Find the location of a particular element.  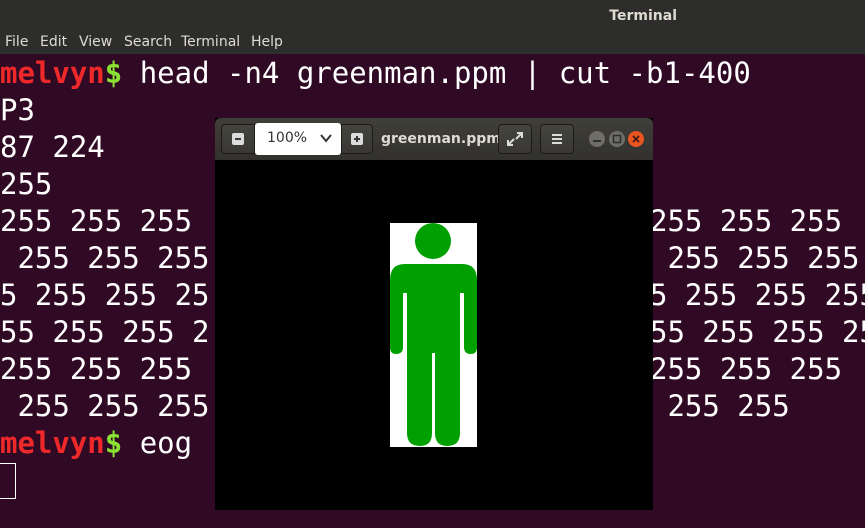

command-line-2: melvyn$ eog is located at coordinates (96, 443).